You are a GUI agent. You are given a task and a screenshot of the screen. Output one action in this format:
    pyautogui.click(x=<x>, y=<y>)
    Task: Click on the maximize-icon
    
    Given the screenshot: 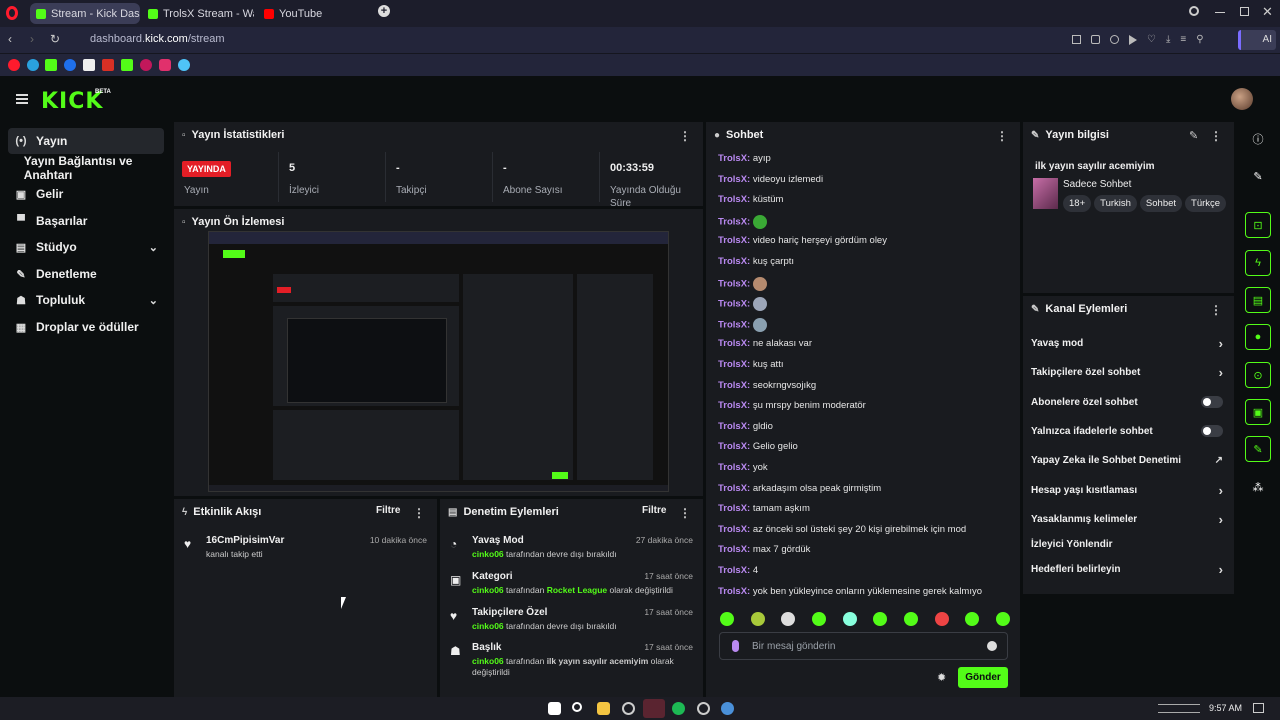 What is the action you would take?
    pyautogui.click(x=1244, y=11)
    